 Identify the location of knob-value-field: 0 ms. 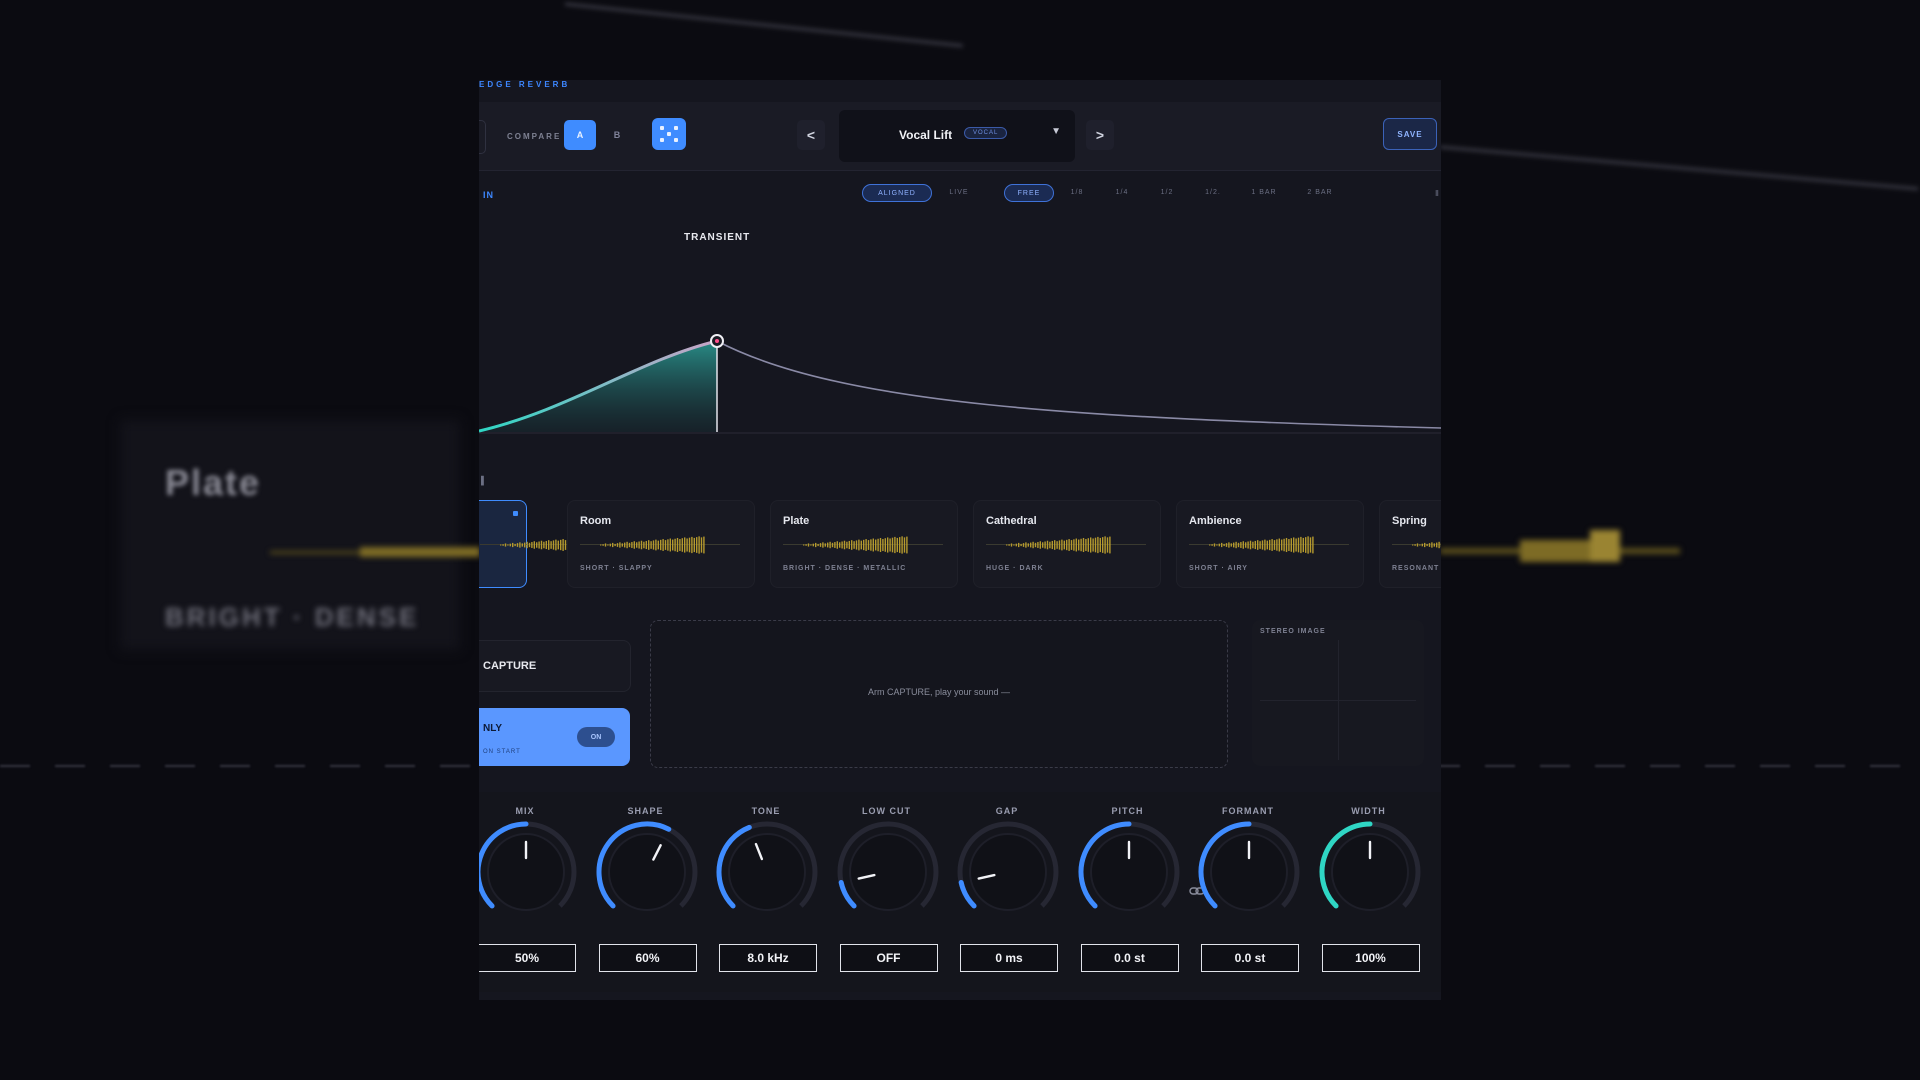
(1009, 958).